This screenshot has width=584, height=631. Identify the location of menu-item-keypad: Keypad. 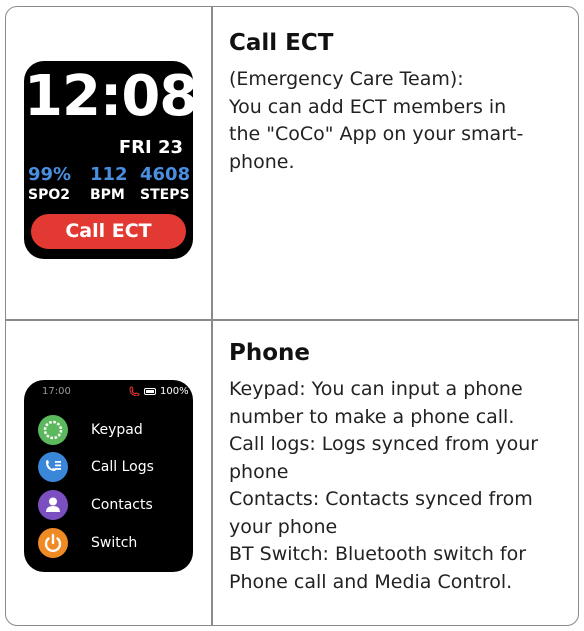
(113, 431).